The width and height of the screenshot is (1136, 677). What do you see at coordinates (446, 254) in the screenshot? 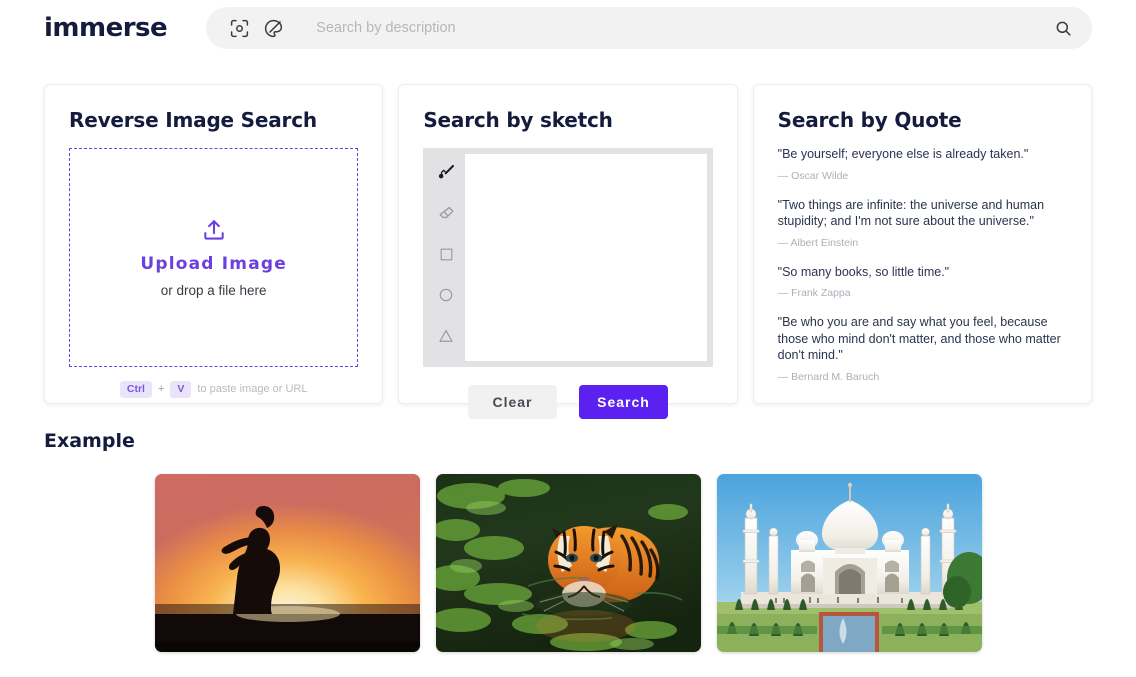
I see `square-icon` at bounding box center [446, 254].